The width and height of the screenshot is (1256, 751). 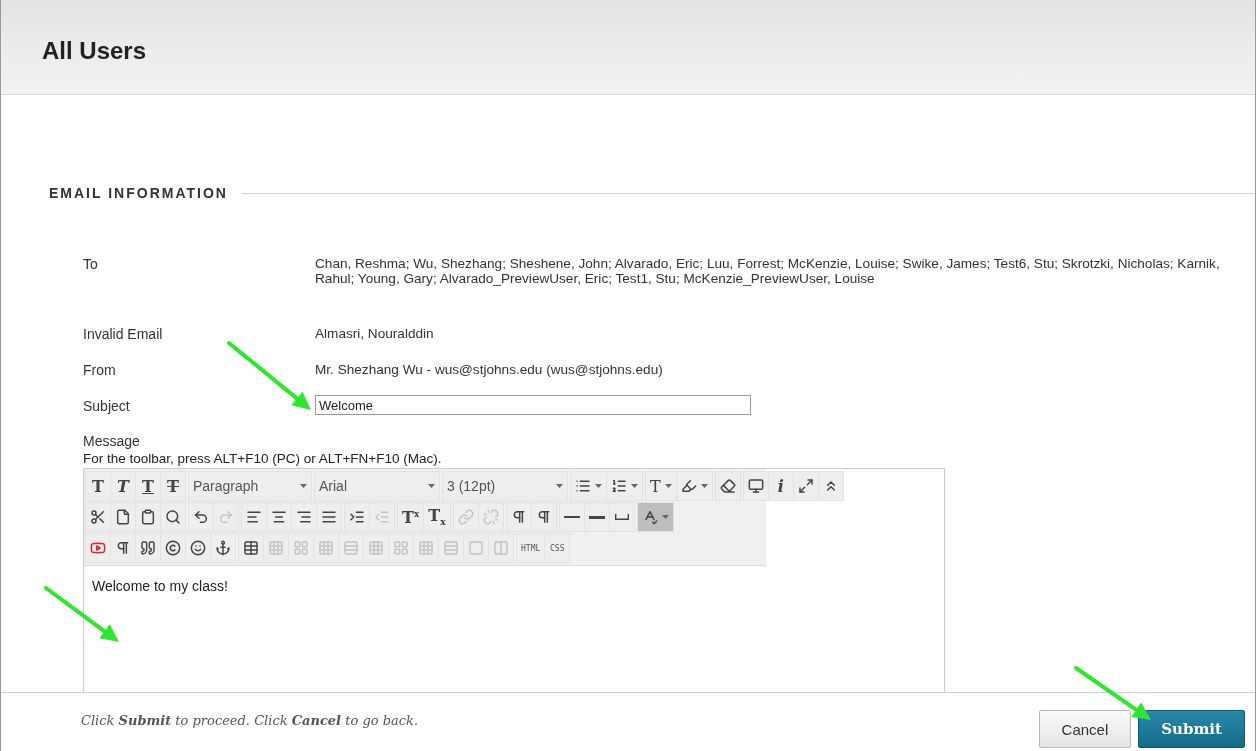 What do you see at coordinates (583, 486) in the screenshot?
I see `bullet-list-icon` at bounding box center [583, 486].